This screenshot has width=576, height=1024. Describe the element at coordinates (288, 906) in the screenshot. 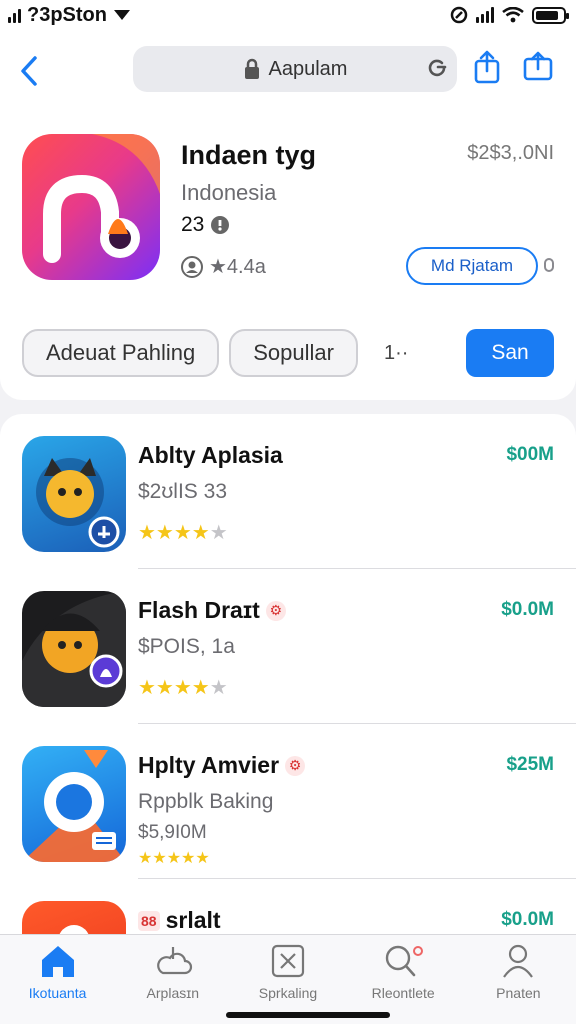

I see `list-item: 88 srlalt $0.0M` at that location.